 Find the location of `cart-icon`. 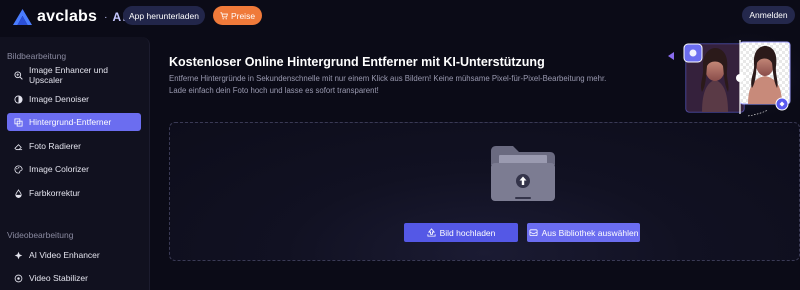

cart-icon is located at coordinates (224, 15).